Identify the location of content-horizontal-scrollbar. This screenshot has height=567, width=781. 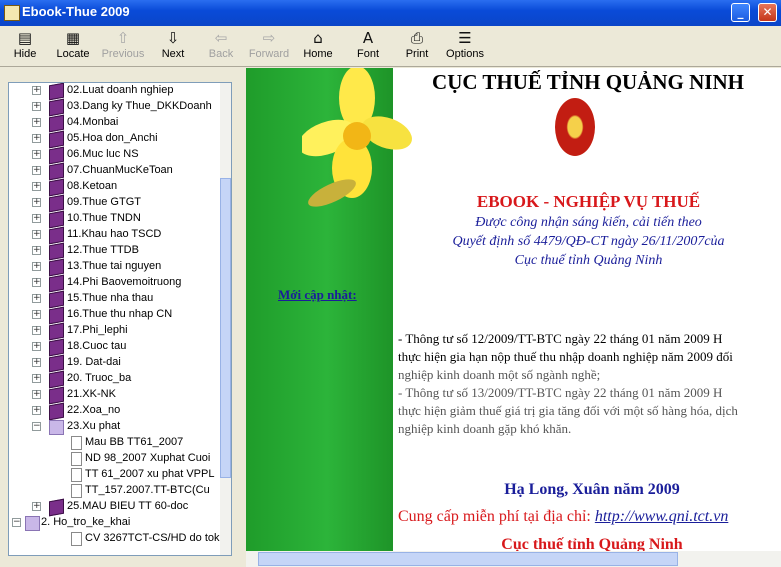
(513, 559).